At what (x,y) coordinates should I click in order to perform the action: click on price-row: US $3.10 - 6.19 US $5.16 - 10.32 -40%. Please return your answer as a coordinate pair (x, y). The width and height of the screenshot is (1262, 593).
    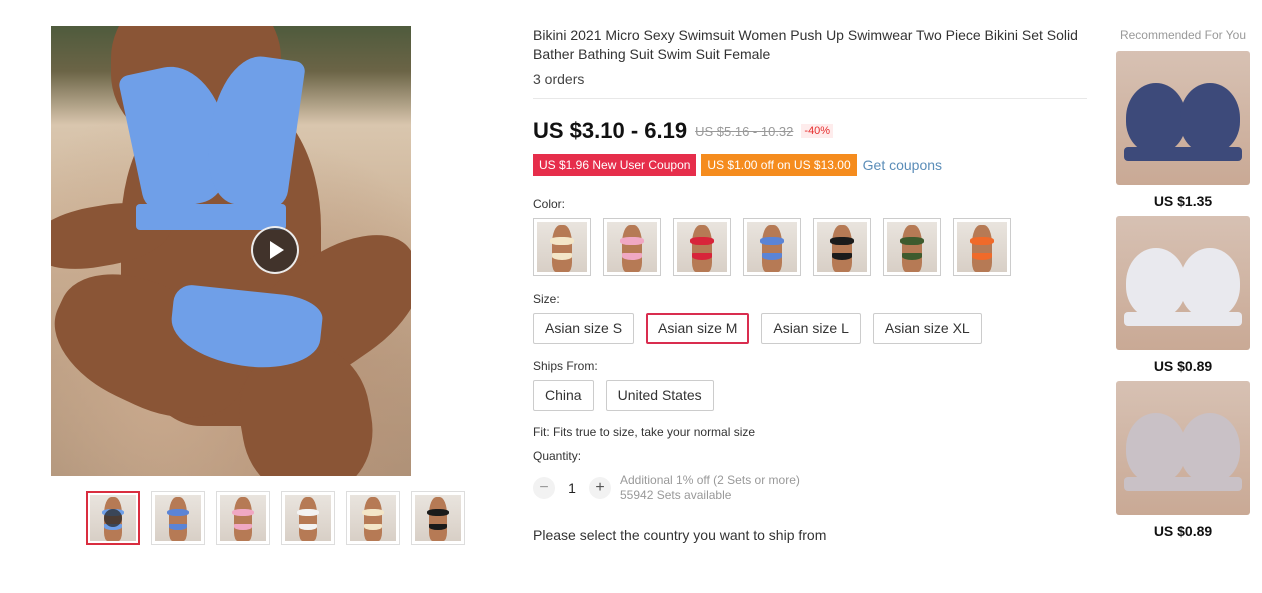
    Looking at the image, I should click on (810, 131).